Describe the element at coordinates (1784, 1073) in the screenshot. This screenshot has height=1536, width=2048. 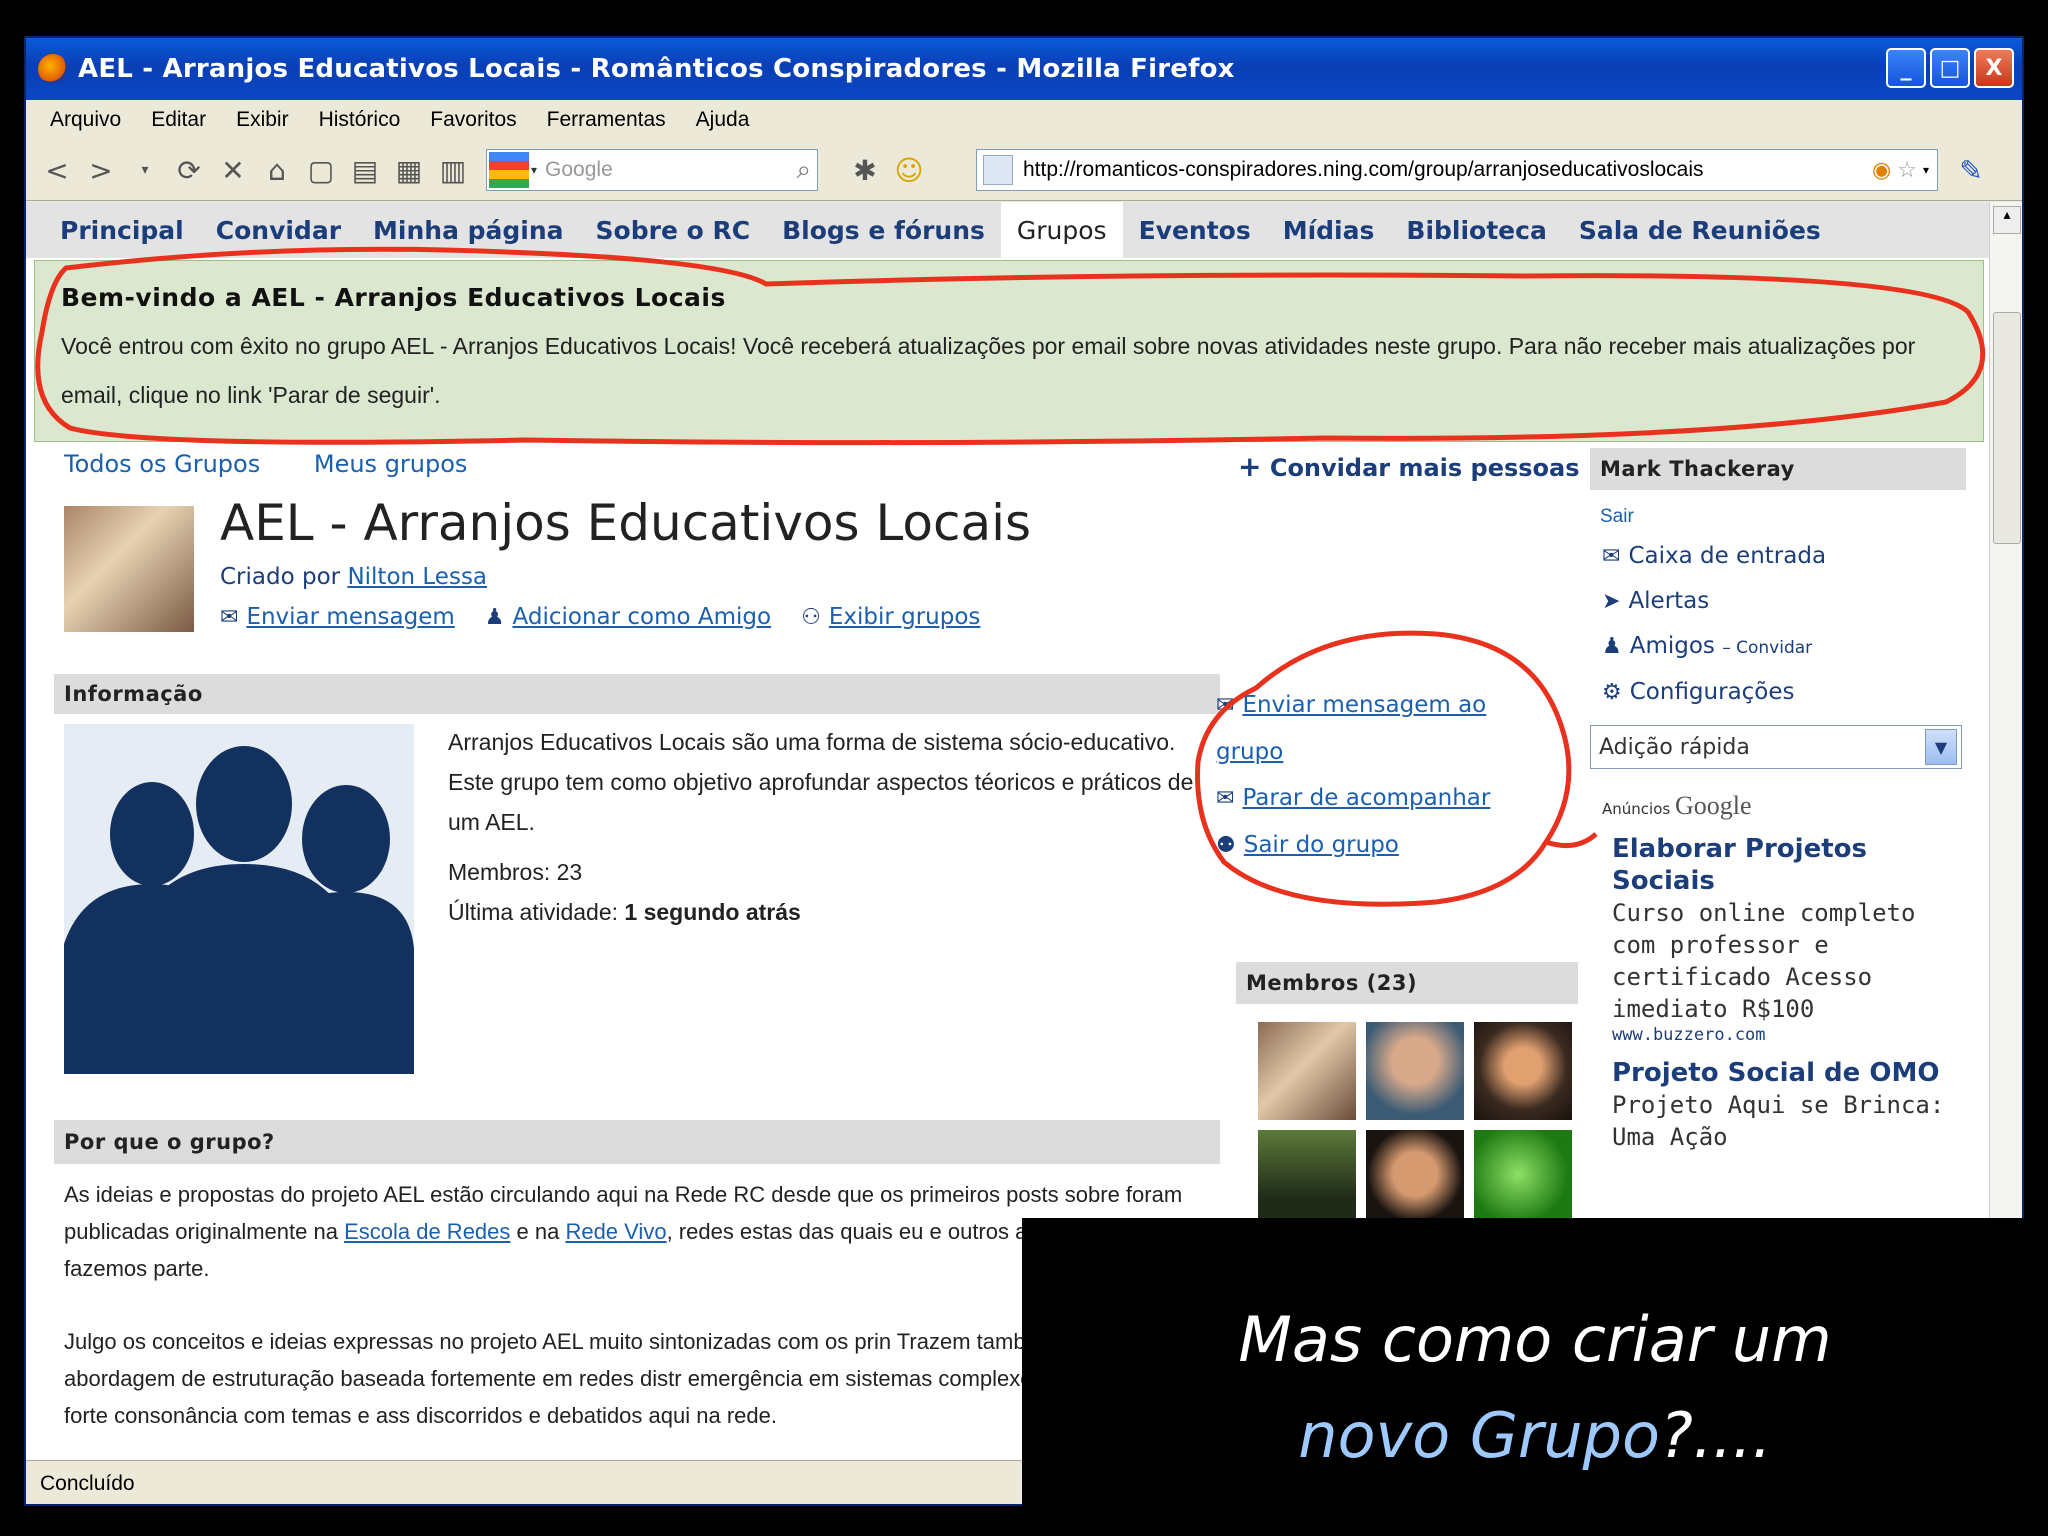
I see `ad2-title: Projeto Social de OMO` at that location.